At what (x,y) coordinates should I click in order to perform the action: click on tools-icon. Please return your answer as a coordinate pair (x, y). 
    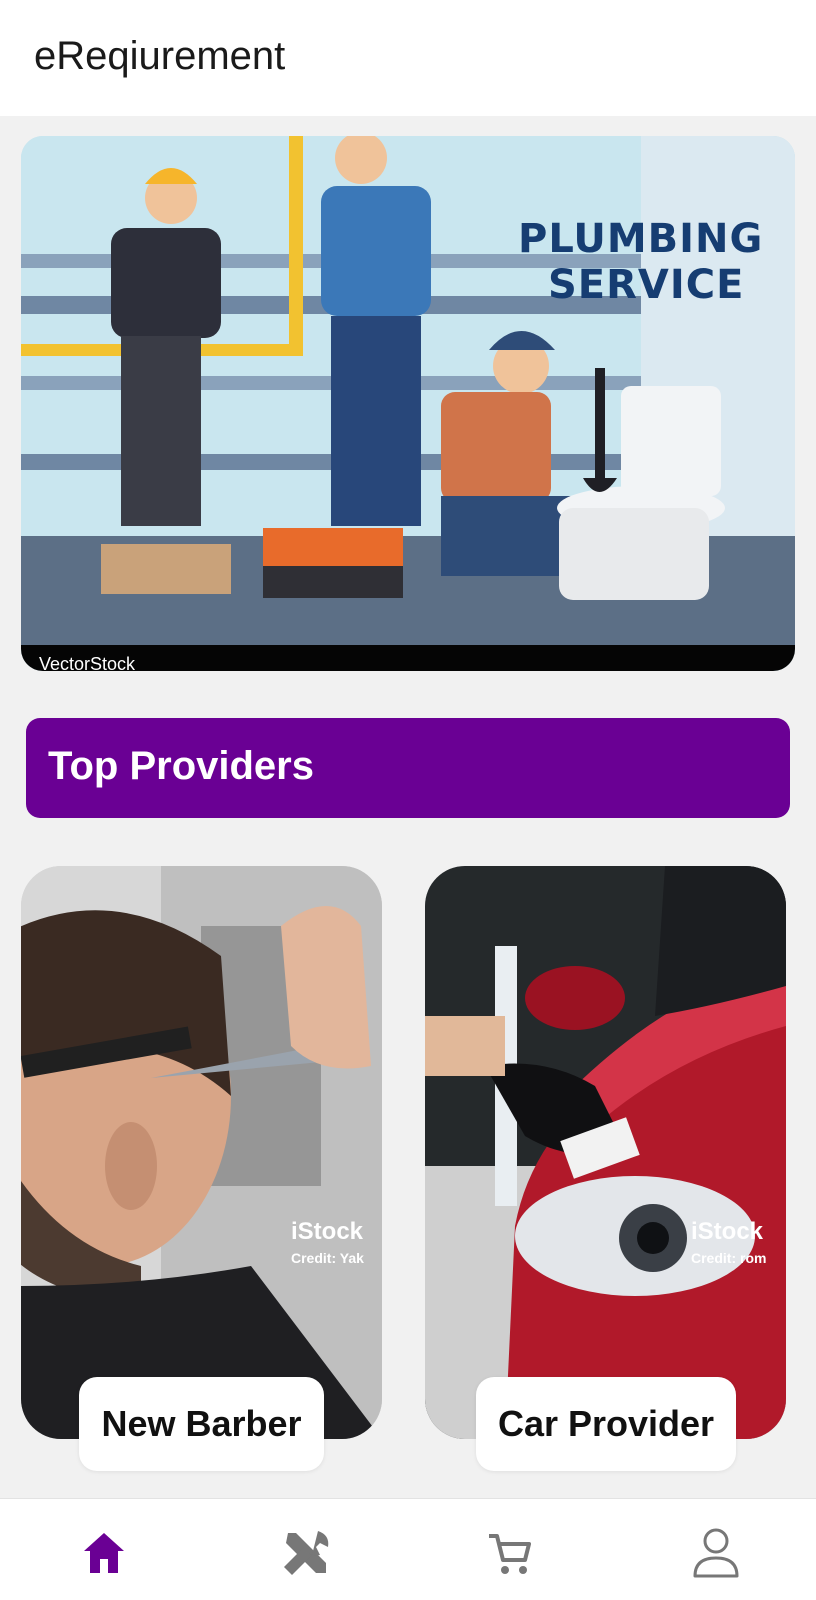
    Looking at the image, I should click on (306, 1553).